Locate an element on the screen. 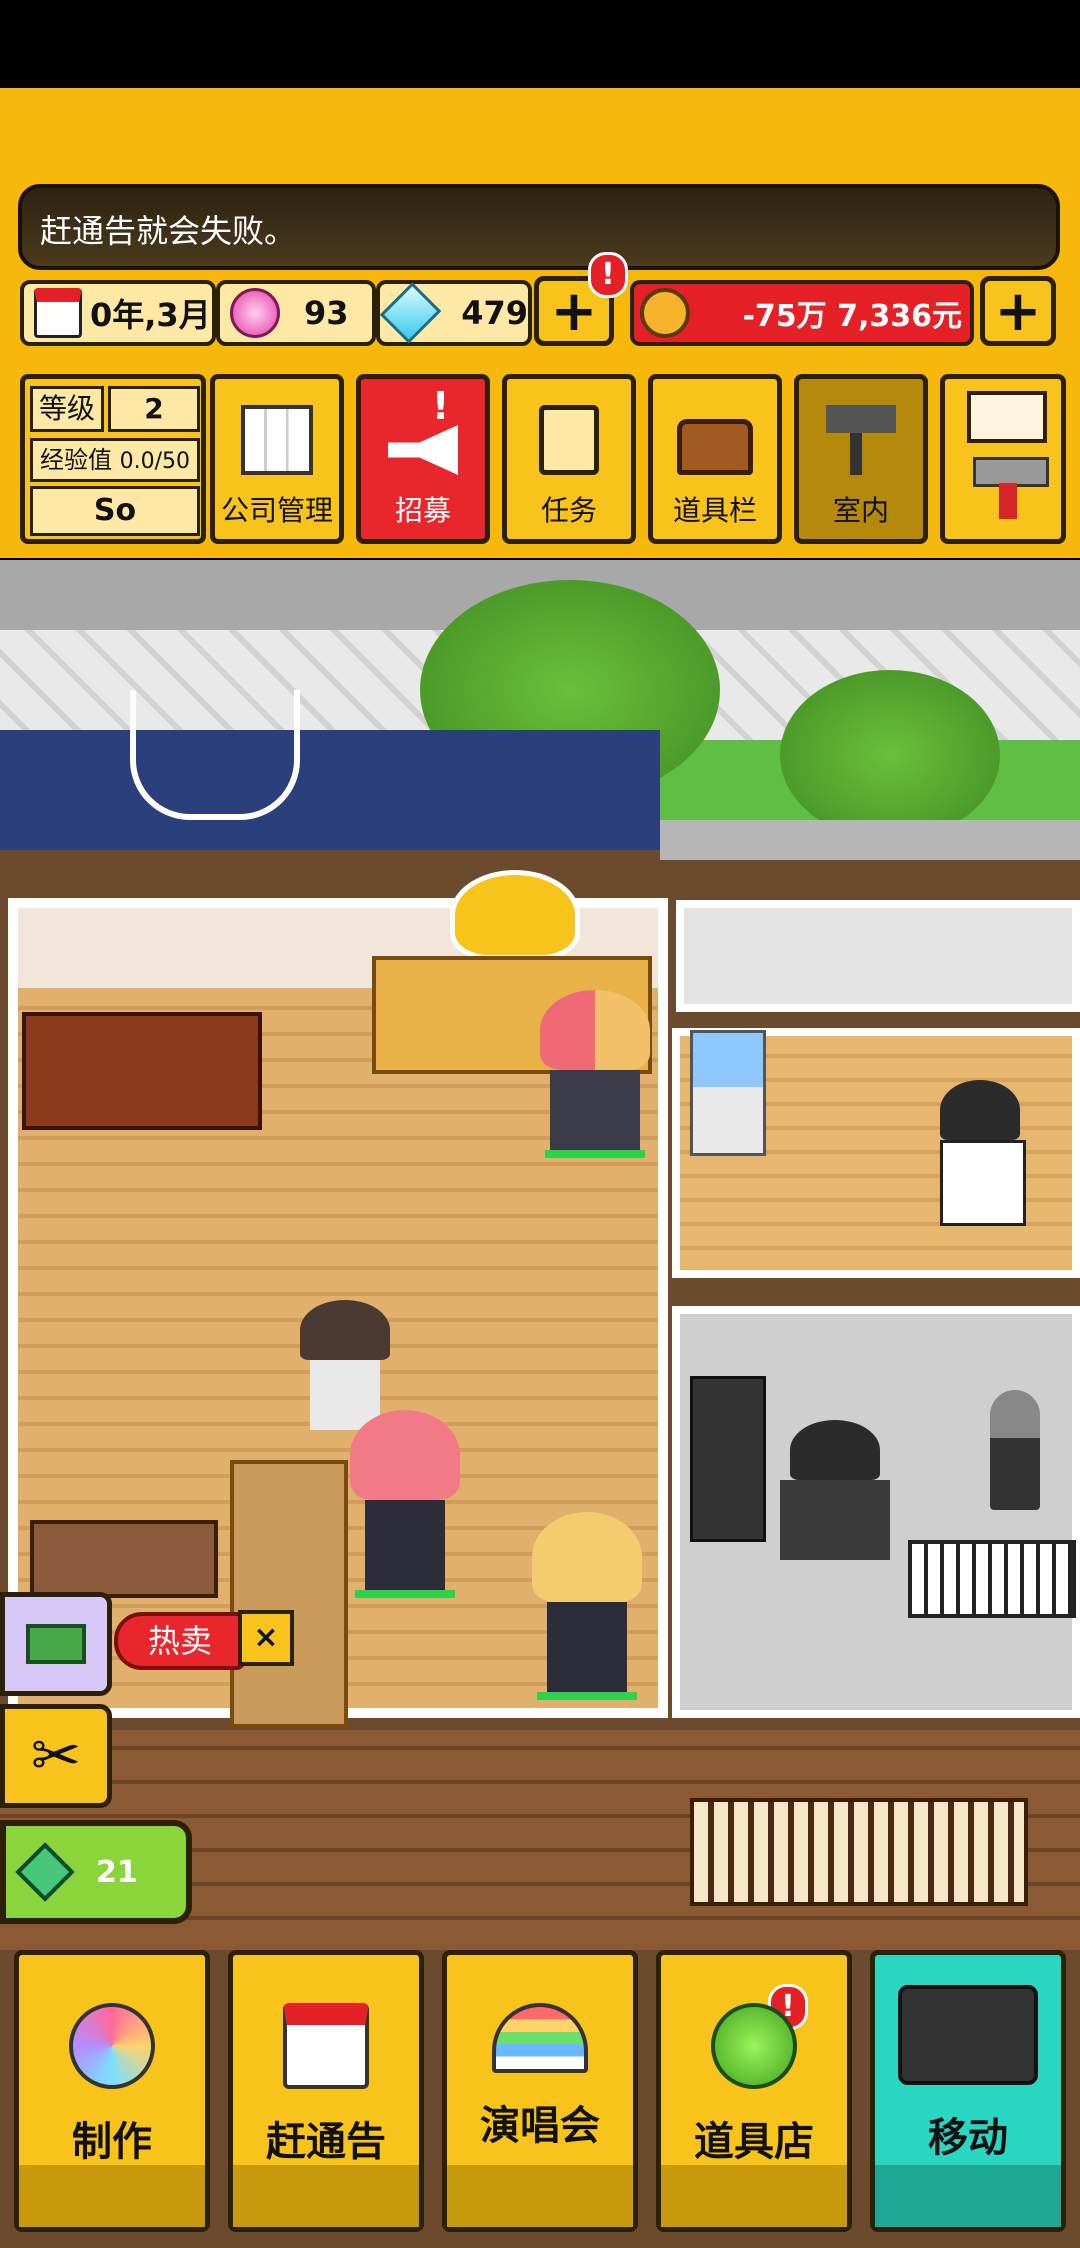  disc-icon is located at coordinates (112, 2046).